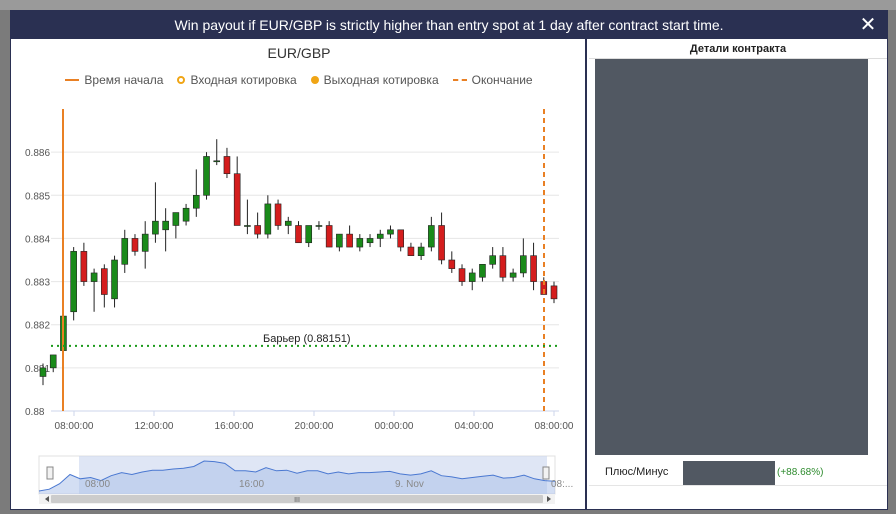  What do you see at coordinates (37, 153) in the screenshot?
I see `y-tick-label: 0.886` at bounding box center [37, 153].